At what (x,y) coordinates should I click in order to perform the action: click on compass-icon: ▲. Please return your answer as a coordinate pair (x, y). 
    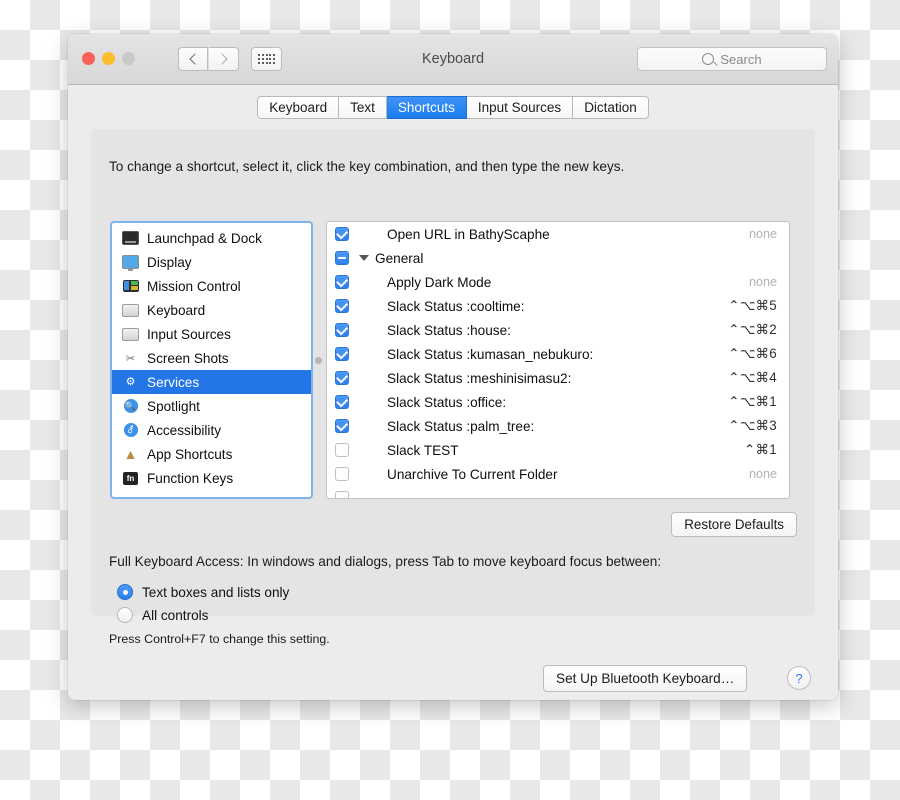
    Looking at the image, I should click on (130, 454).